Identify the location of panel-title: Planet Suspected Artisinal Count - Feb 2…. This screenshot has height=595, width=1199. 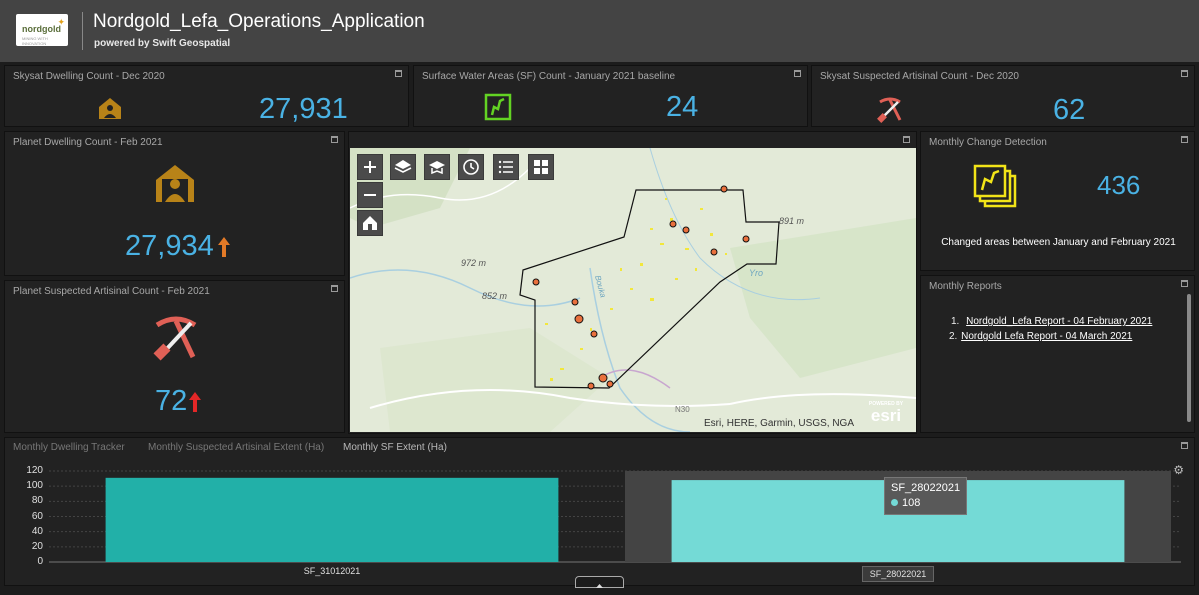
(111, 291).